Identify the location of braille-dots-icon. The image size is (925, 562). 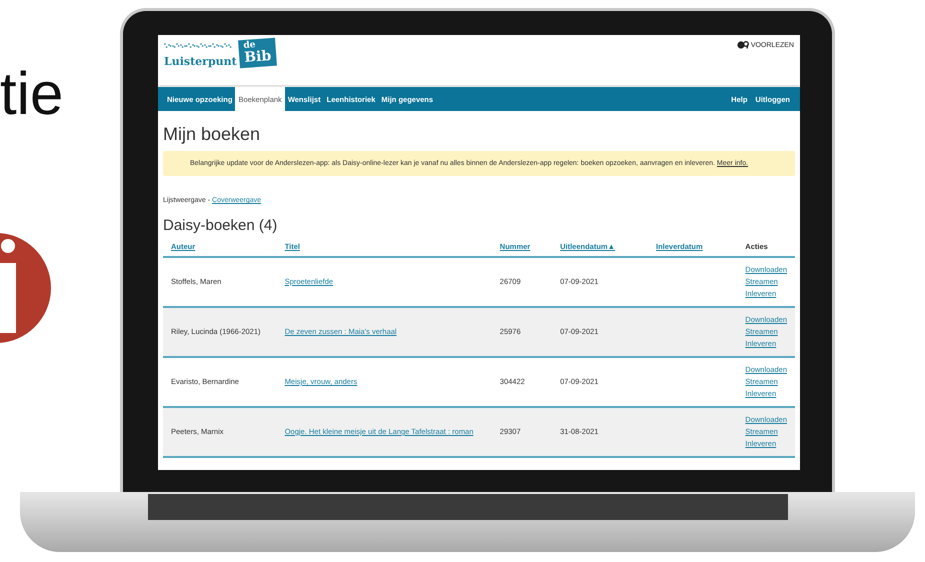
(198, 46).